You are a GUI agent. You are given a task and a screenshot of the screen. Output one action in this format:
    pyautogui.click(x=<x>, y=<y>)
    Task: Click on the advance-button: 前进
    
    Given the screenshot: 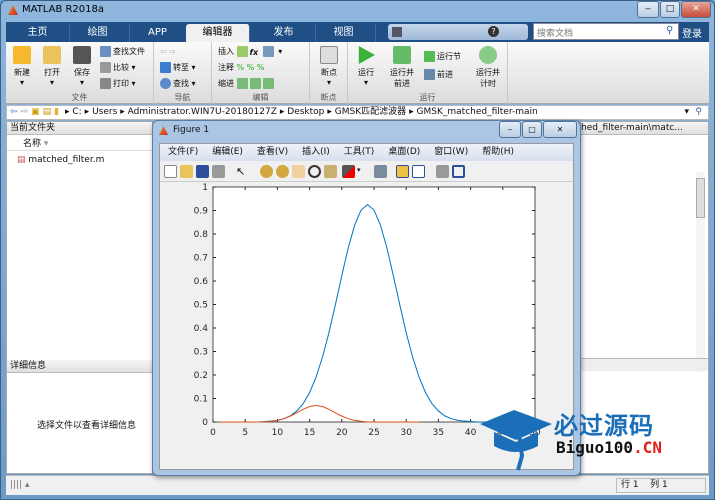 What is the action you would take?
    pyautogui.click(x=438, y=75)
    